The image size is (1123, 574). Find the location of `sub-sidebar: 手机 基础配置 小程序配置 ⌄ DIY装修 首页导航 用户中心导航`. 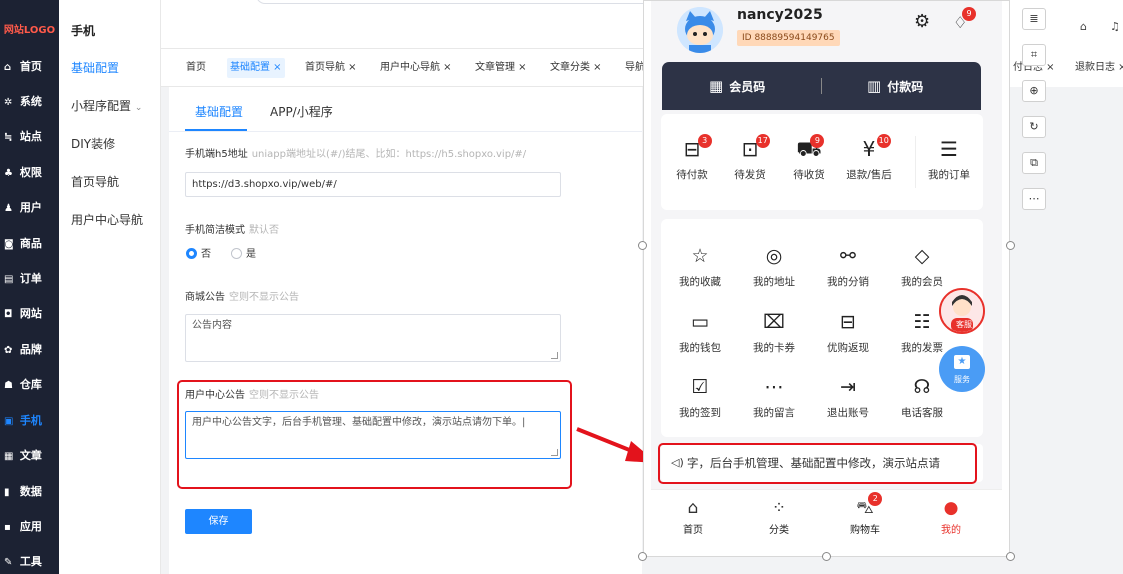

sub-sidebar: 手机 基础配置 小程序配置 ⌄ DIY装修 首页导航 用户中心导航 is located at coordinates (110, 287).